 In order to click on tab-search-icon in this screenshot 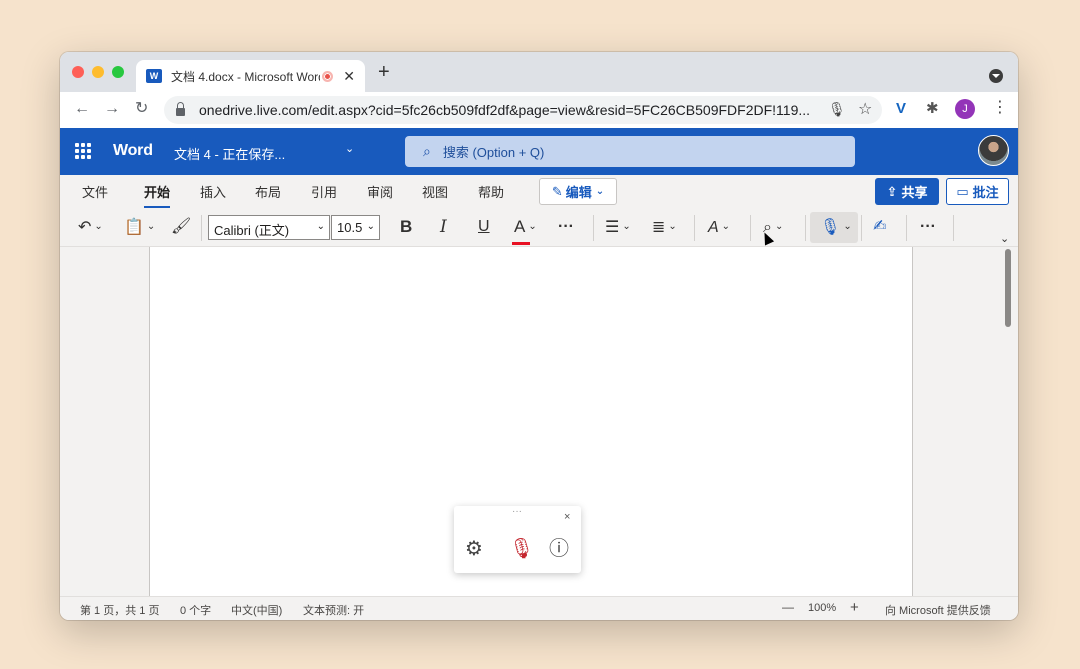, I will do `click(996, 76)`.